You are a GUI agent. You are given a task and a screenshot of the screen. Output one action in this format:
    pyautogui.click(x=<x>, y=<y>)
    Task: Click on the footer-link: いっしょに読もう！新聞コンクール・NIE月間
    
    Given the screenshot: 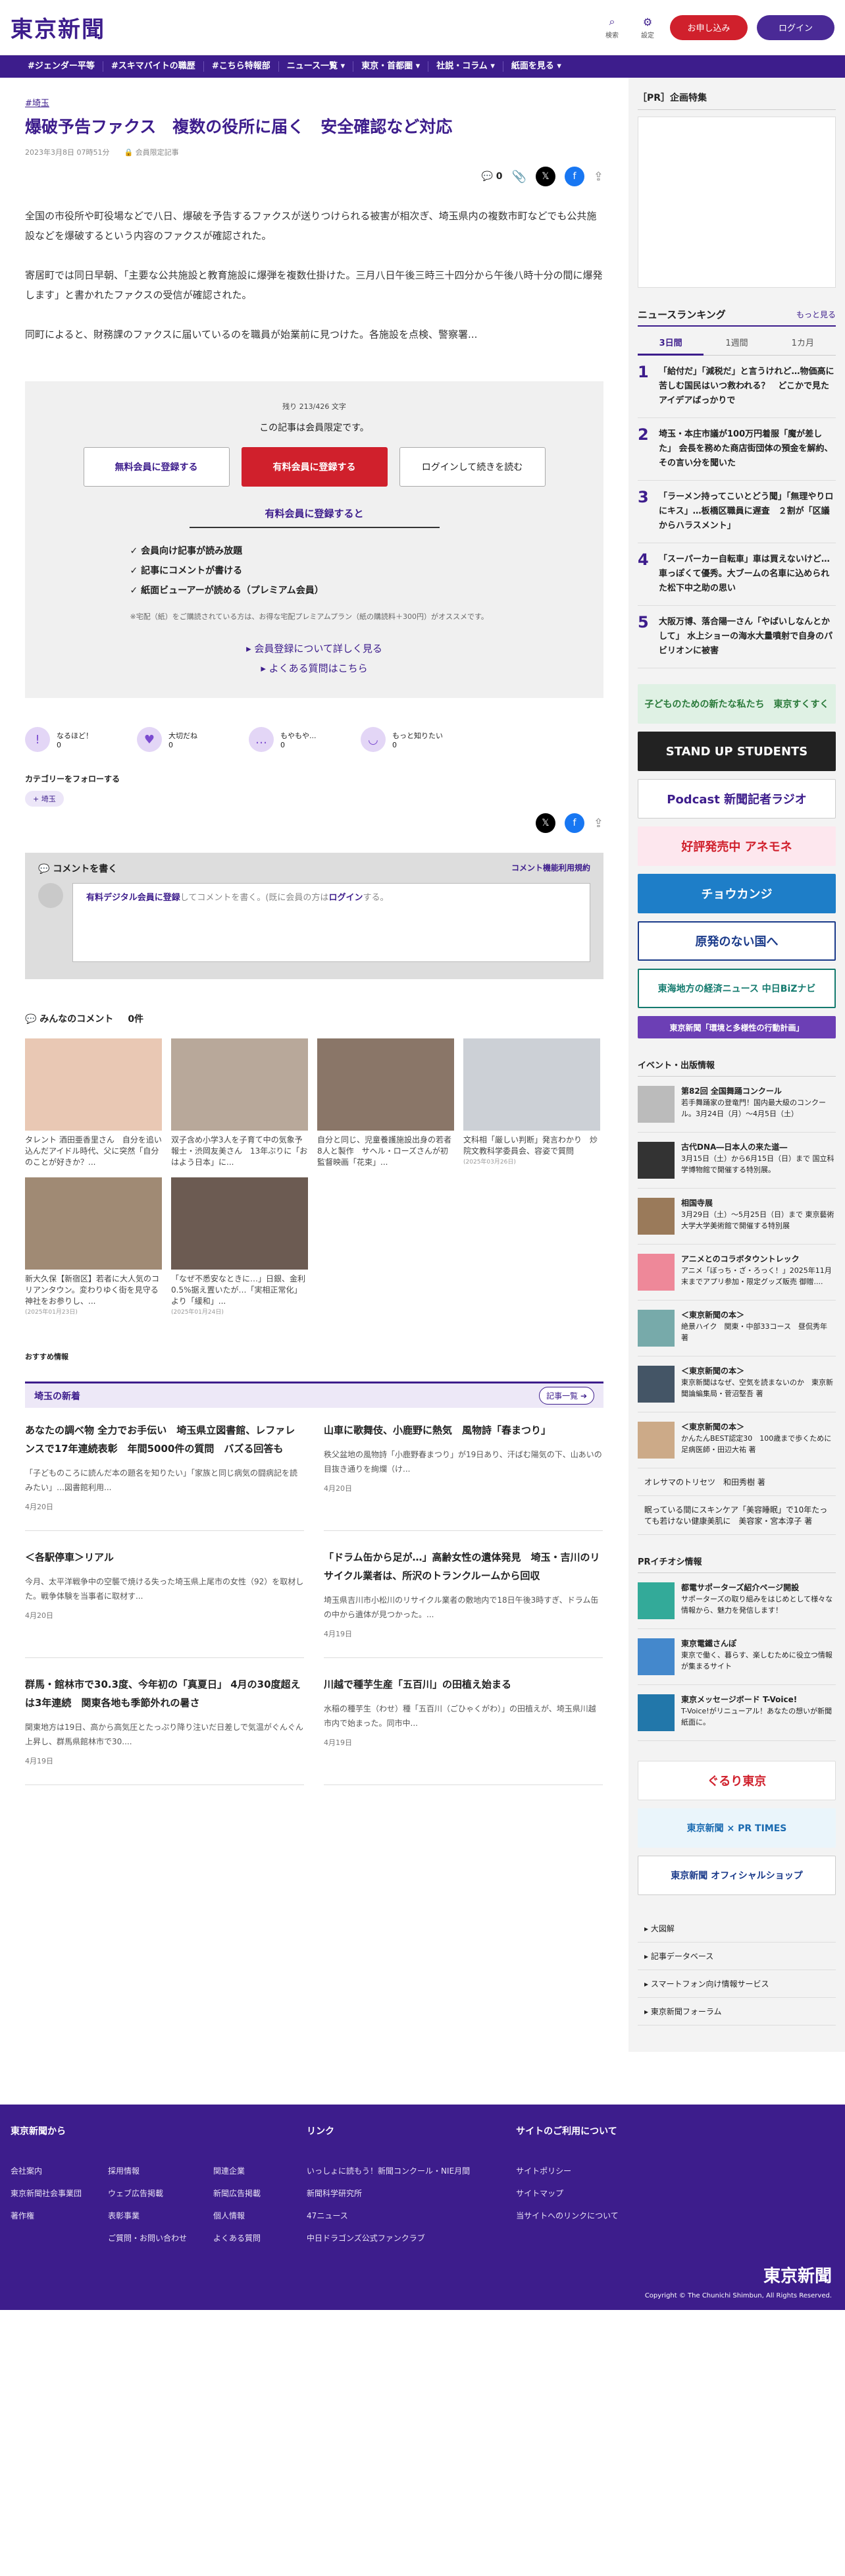 What is the action you would take?
    pyautogui.click(x=388, y=2171)
    